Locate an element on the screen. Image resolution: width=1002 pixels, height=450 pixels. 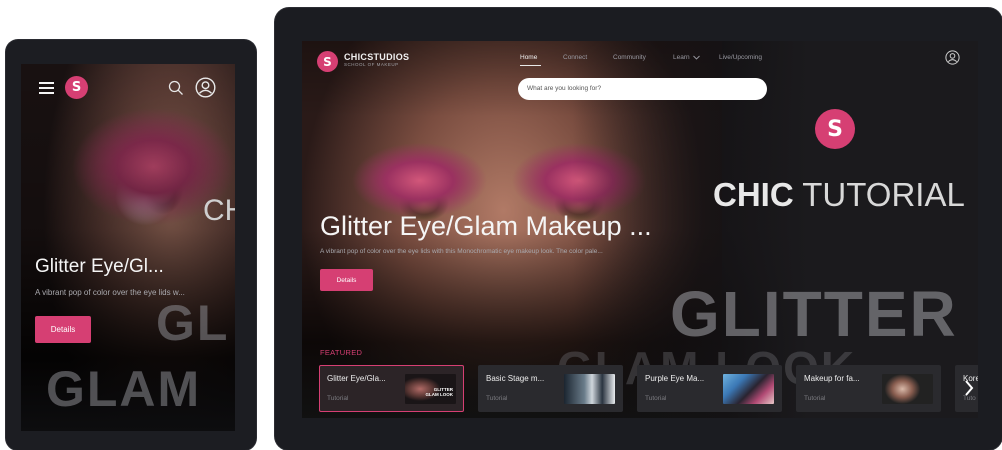
poster-logo: S is located at coordinates (835, 129).